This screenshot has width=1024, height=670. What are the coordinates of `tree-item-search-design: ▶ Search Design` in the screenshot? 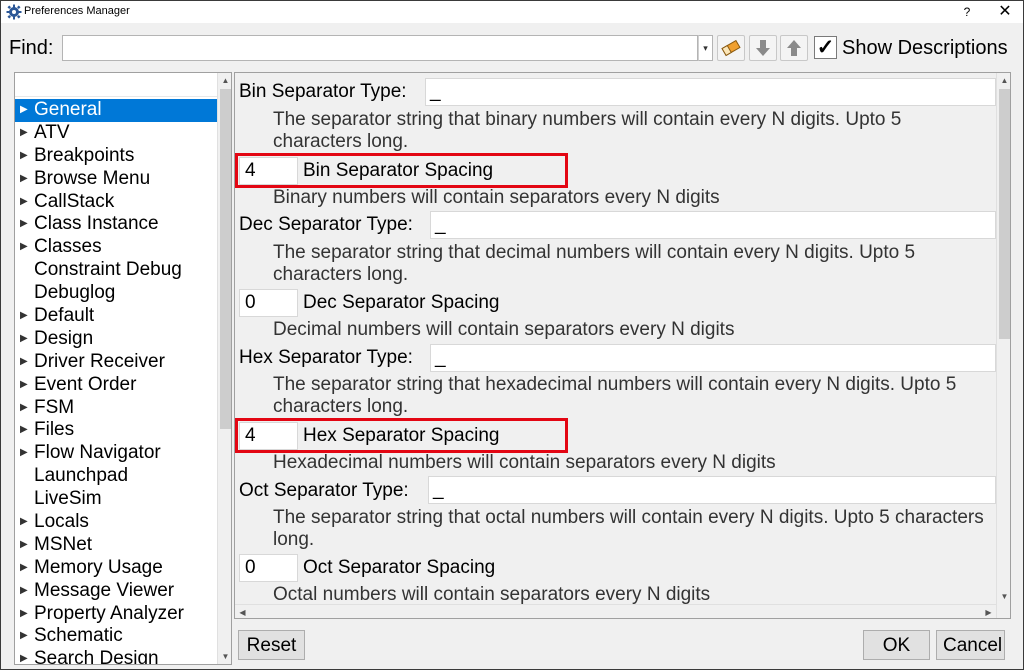 It's located at (116, 656).